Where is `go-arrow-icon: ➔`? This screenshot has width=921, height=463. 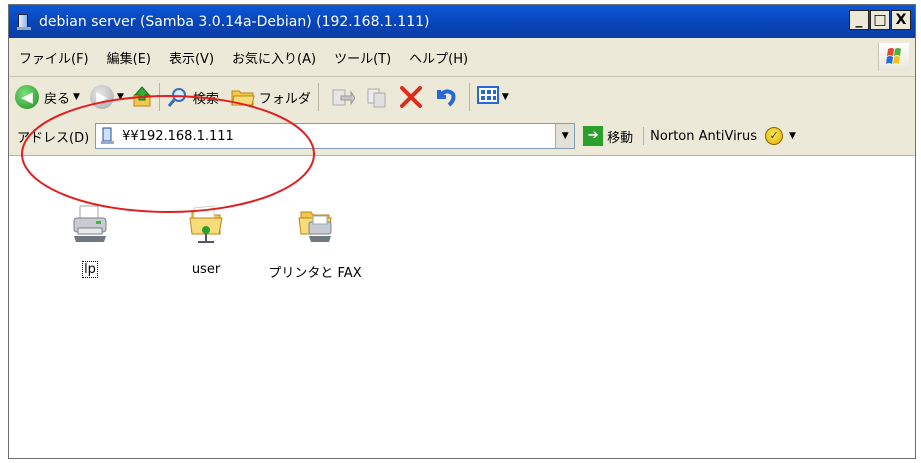
go-arrow-icon: ➔ is located at coordinates (593, 136).